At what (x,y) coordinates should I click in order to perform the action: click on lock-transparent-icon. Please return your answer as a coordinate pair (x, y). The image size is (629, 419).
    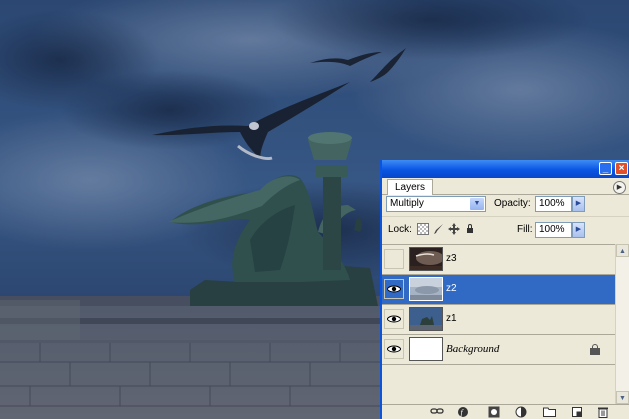
    Looking at the image, I should click on (423, 229).